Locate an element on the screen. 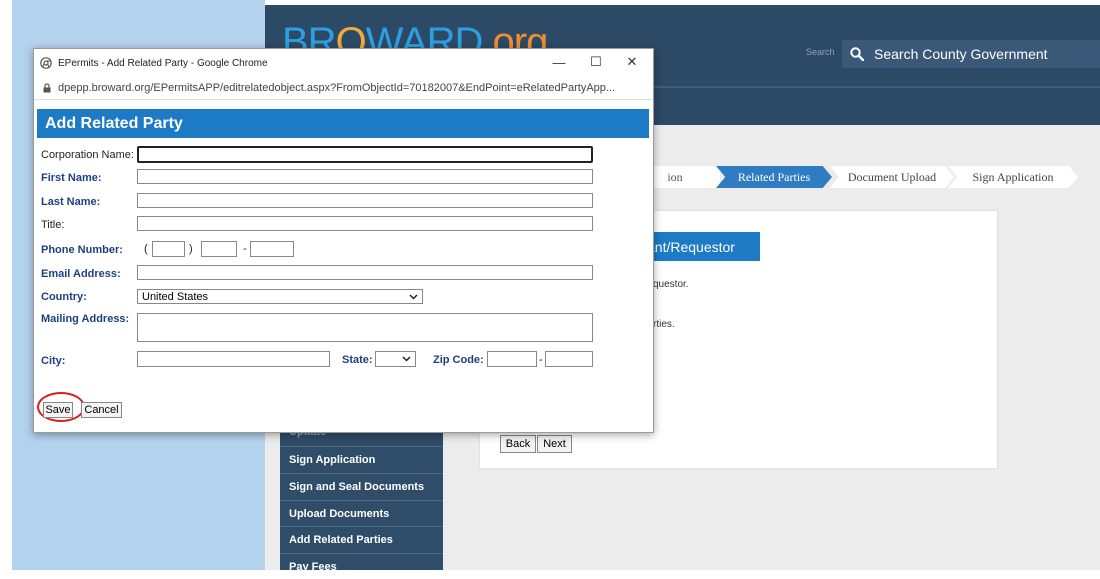 This screenshot has width=1100, height=579. form-header: Add Related Party is located at coordinates (343, 123).